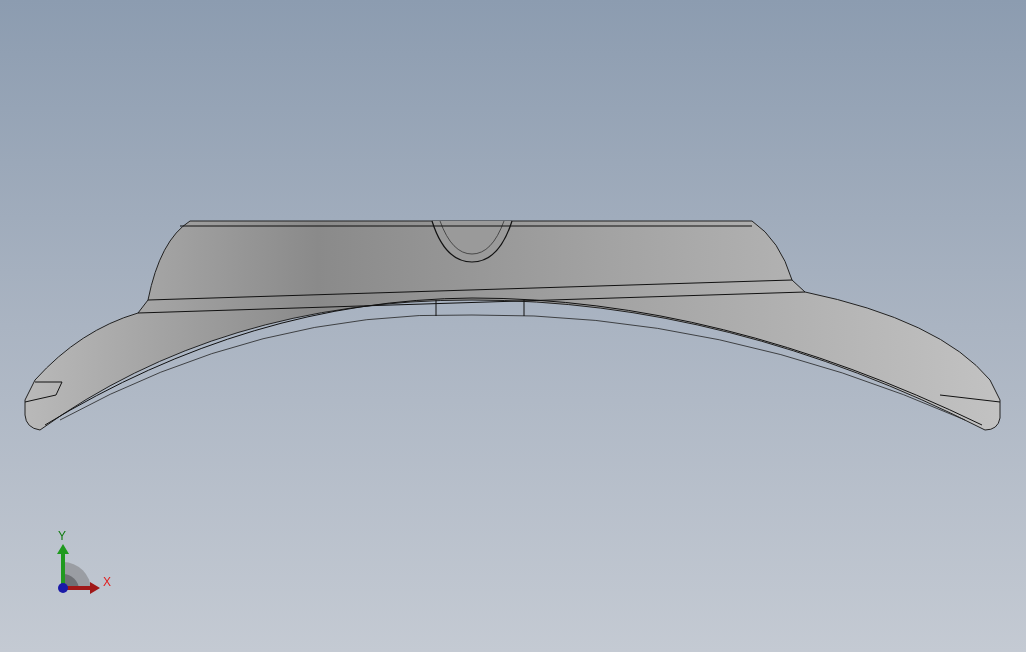 This screenshot has height=652, width=1026. Describe the element at coordinates (107, 582) in the screenshot. I see `x-axis-label: X` at that location.